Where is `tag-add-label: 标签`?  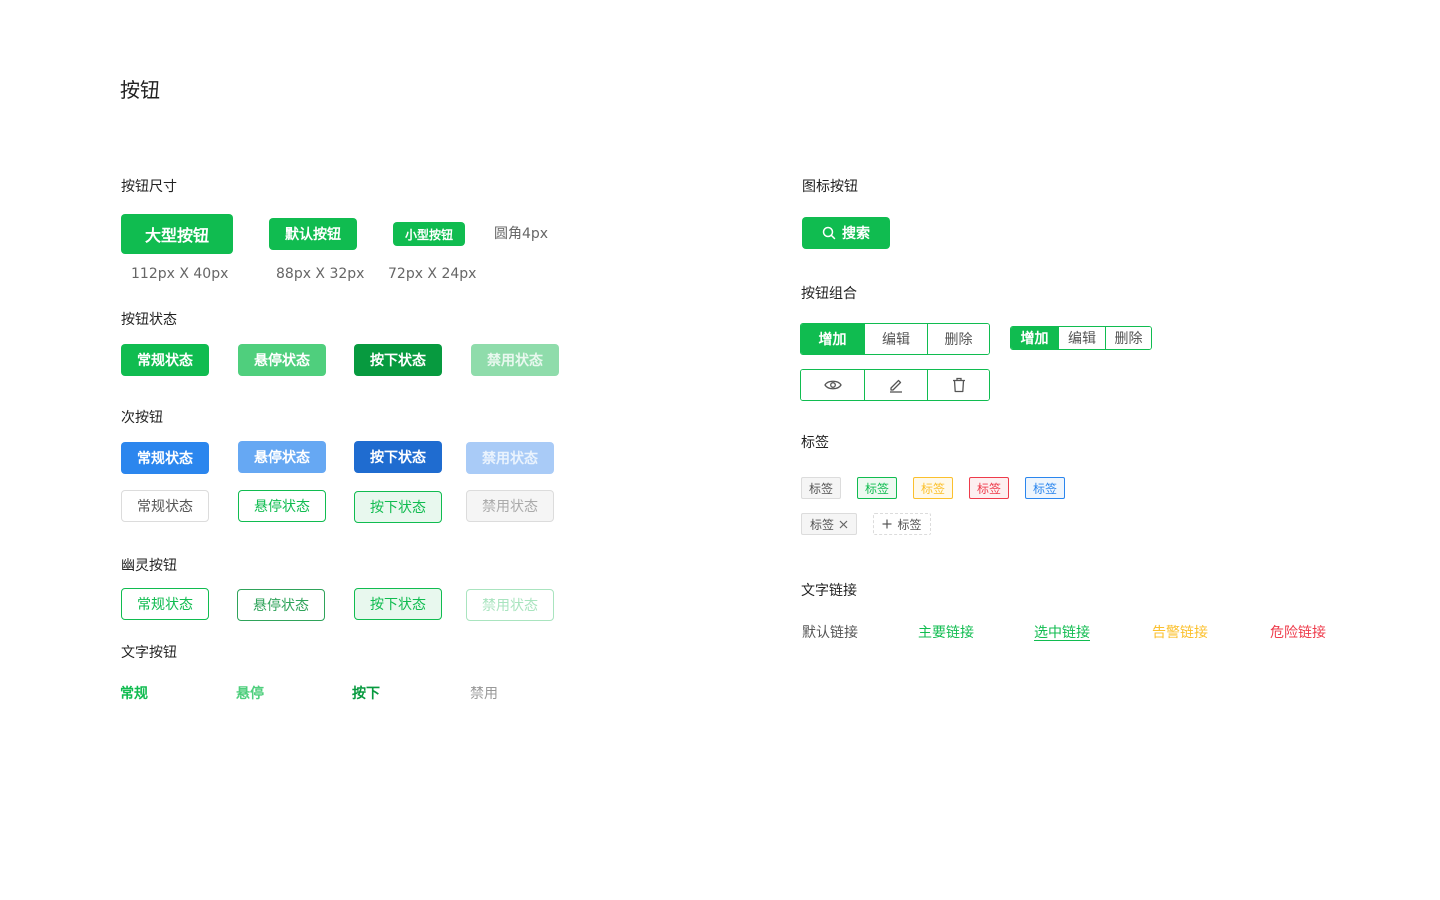
tag-add-label: 标签 is located at coordinates (909, 524).